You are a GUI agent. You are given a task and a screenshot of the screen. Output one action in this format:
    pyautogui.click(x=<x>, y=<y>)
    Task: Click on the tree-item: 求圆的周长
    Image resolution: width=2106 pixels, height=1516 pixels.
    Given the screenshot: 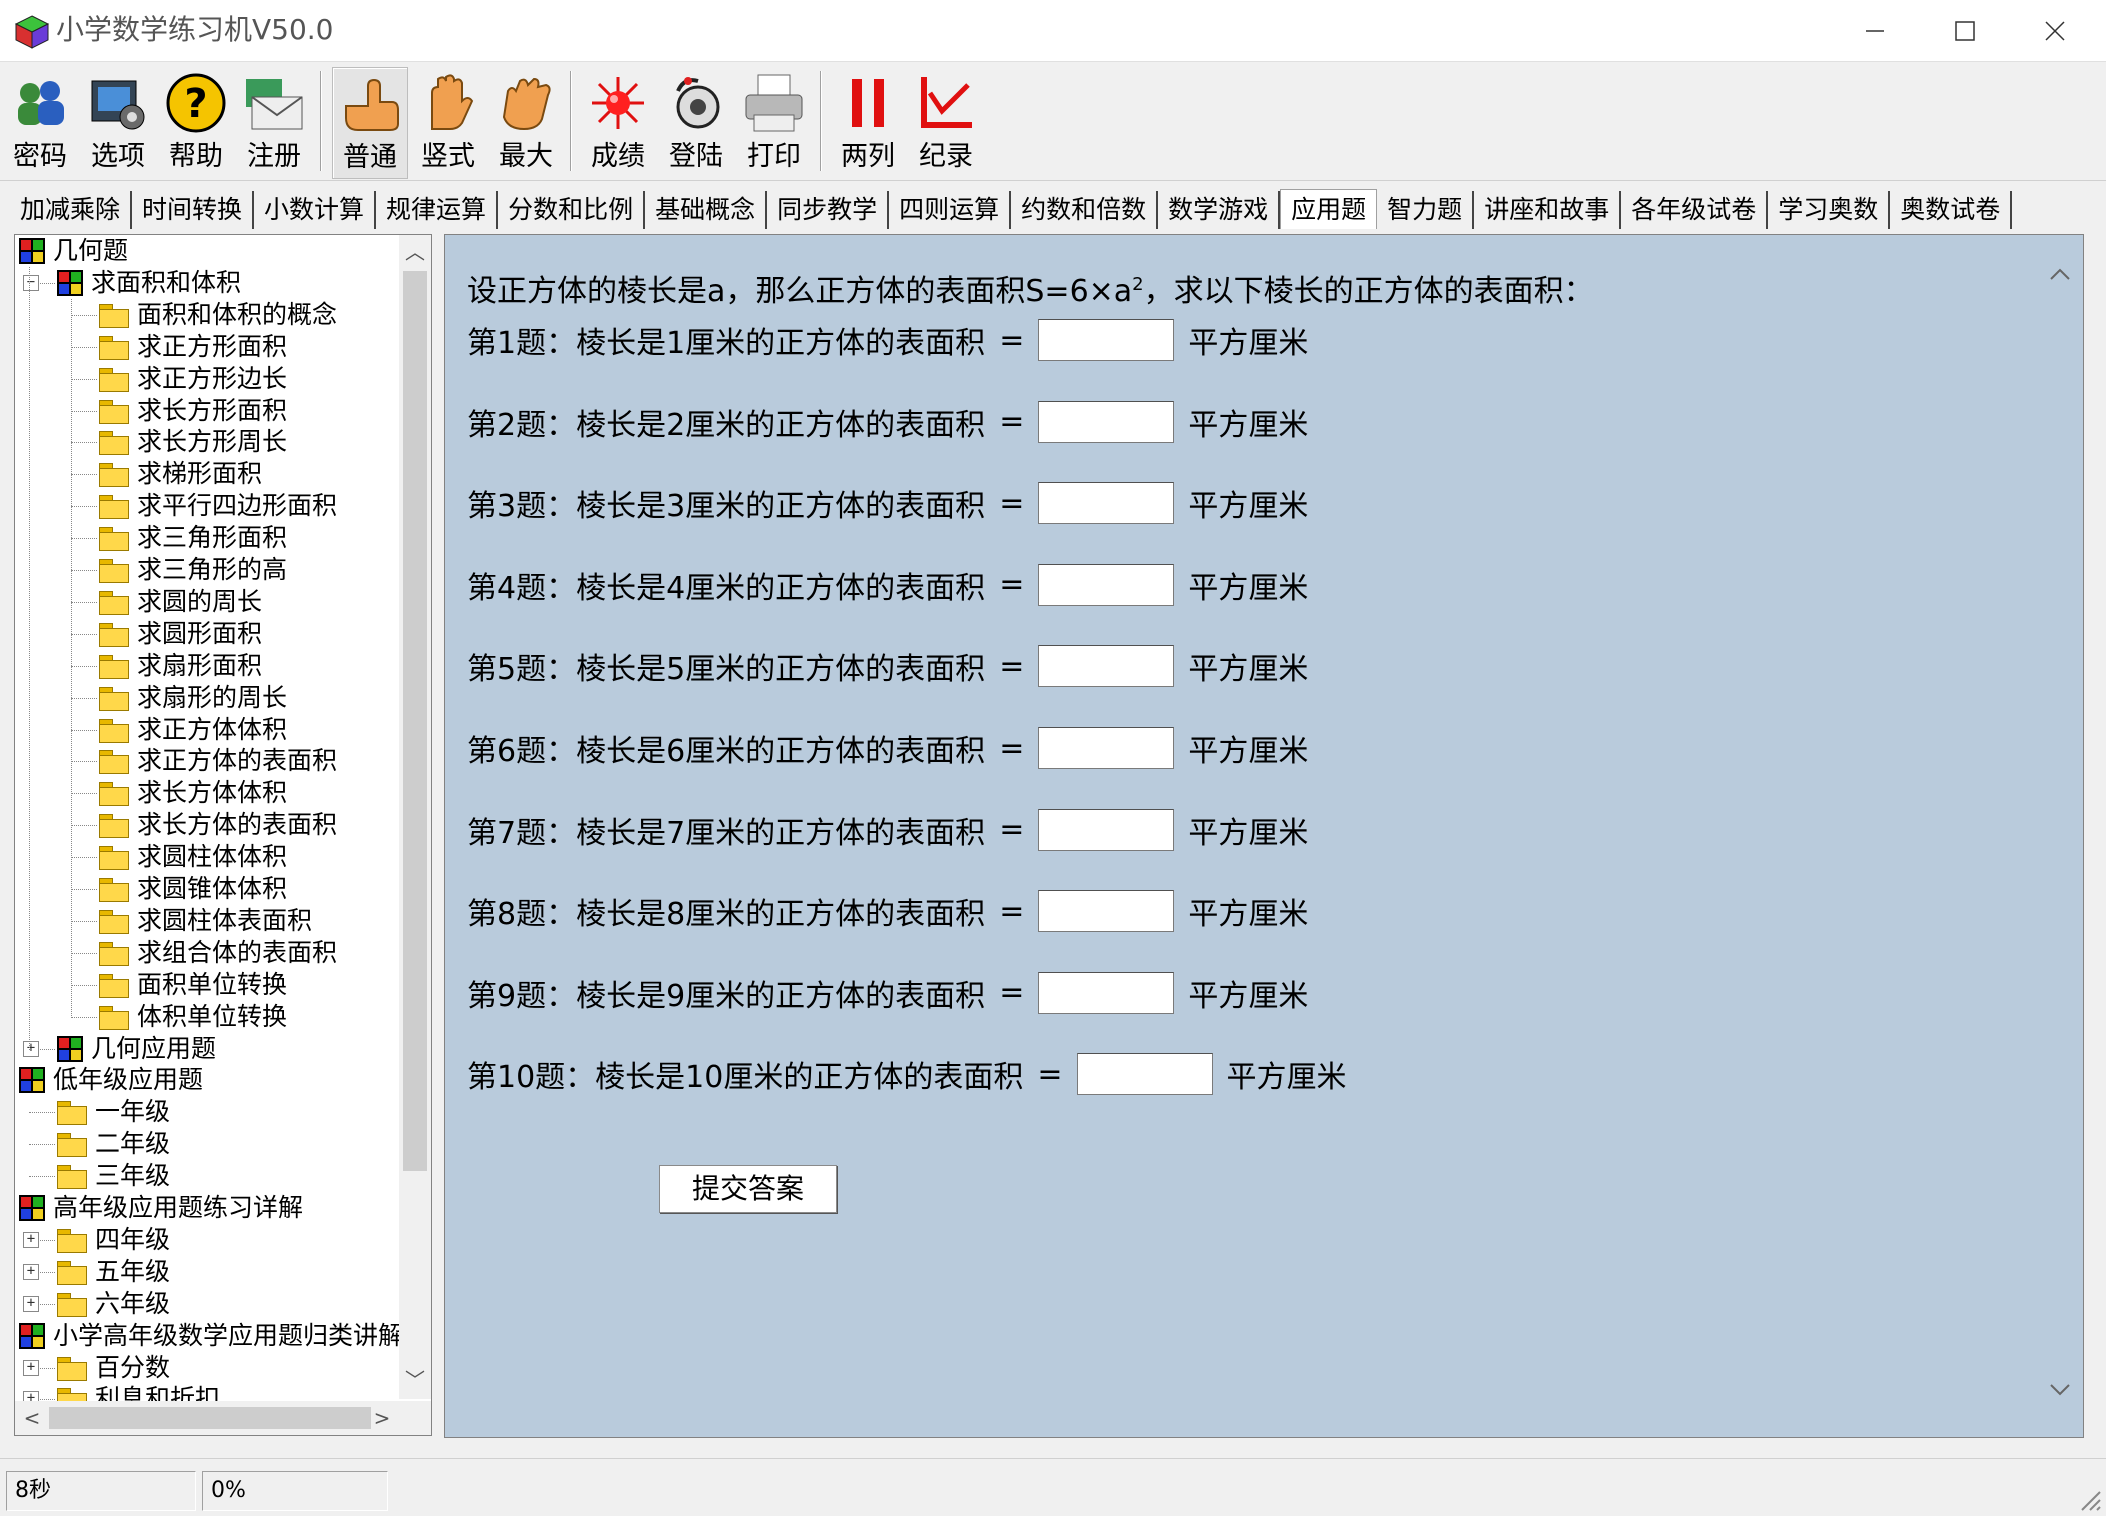 What is the action you would take?
    pyautogui.click(x=180, y=602)
    